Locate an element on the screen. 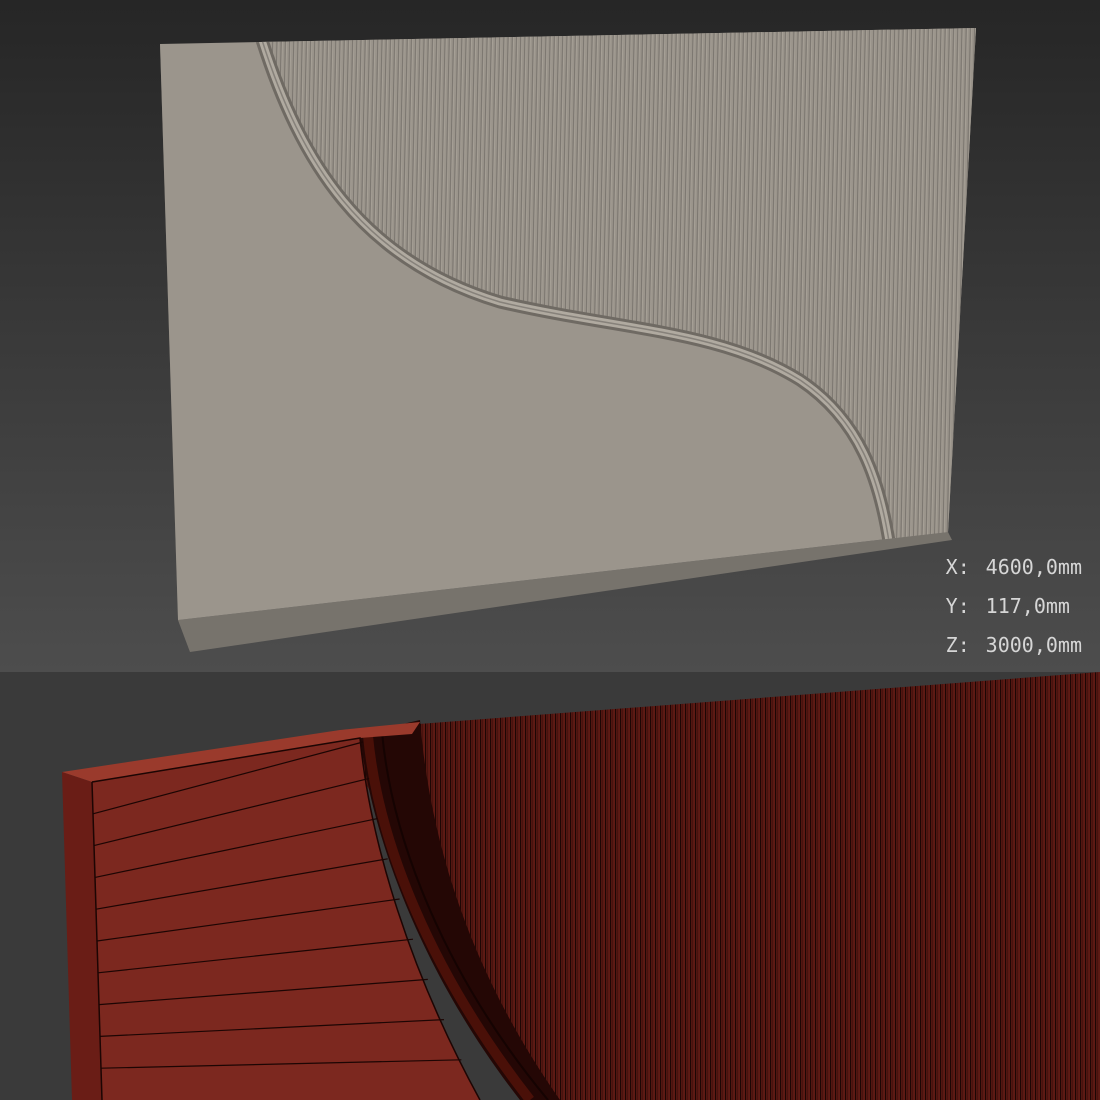 The height and width of the screenshot is (1100, 1100). dimension-y-value: 117,0mm is located at coordinates (1027, 606).